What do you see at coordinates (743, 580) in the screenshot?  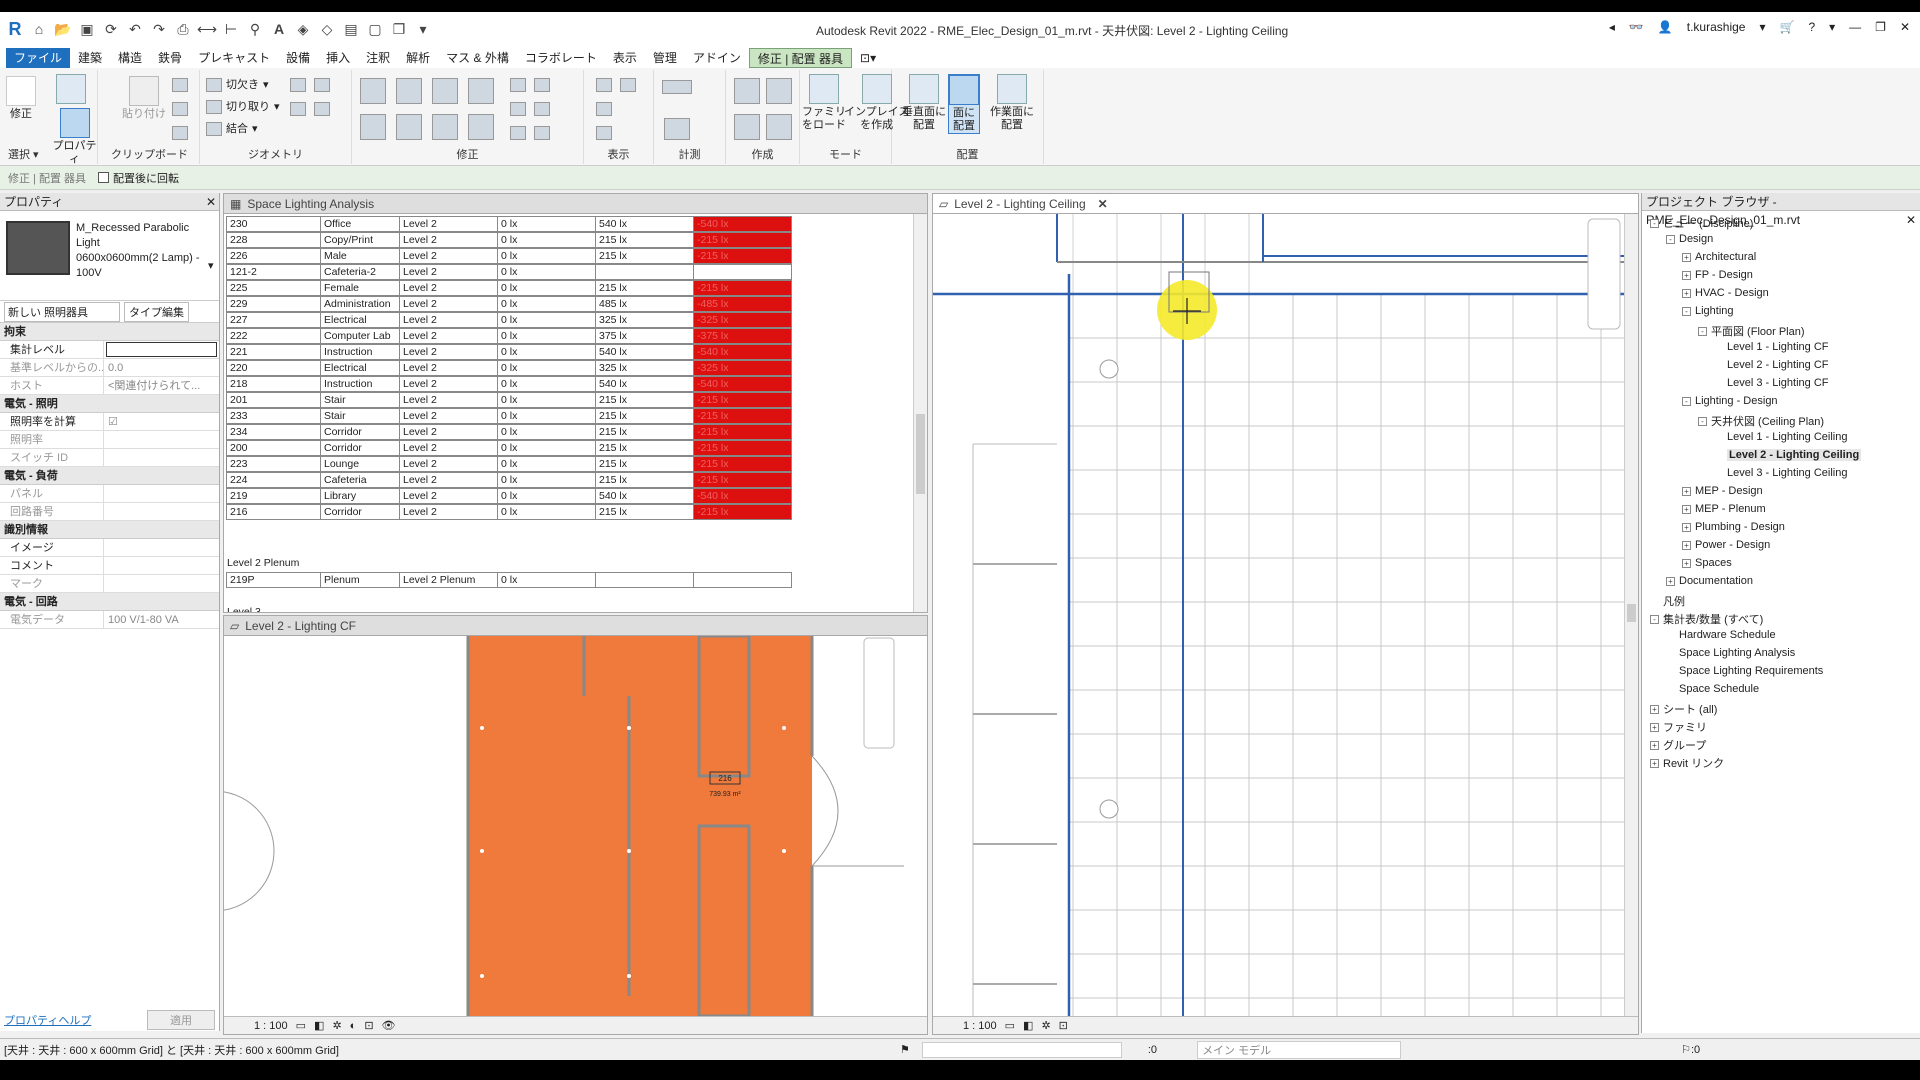 I see `schedule-cell` at bounding box center [743, 580].